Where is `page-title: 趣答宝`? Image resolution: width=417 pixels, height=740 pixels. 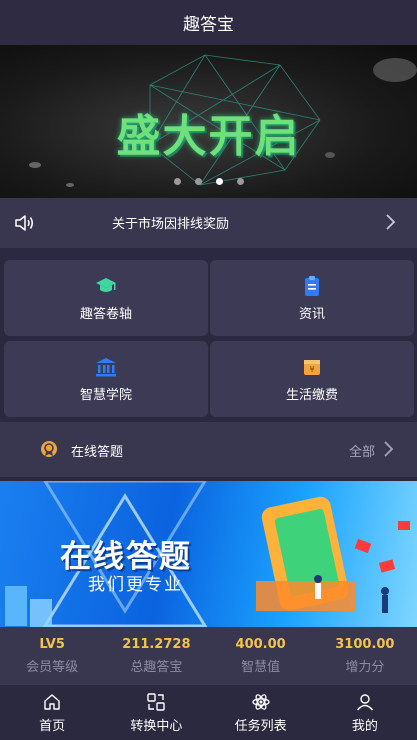 page-title: 趣答宝 is located at coordinates (208, 25).